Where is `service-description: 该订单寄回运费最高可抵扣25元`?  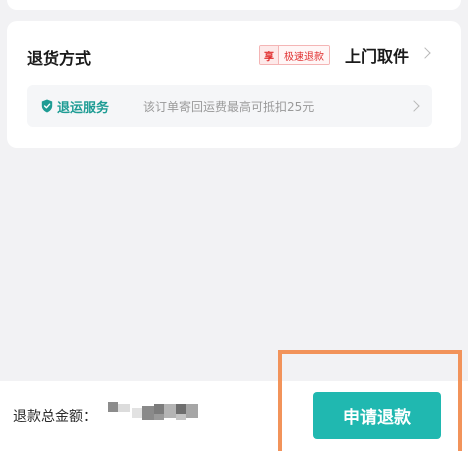 service-description: 该订单寄回运费最高可抵扣25元 is located at coordinates (229, 107).